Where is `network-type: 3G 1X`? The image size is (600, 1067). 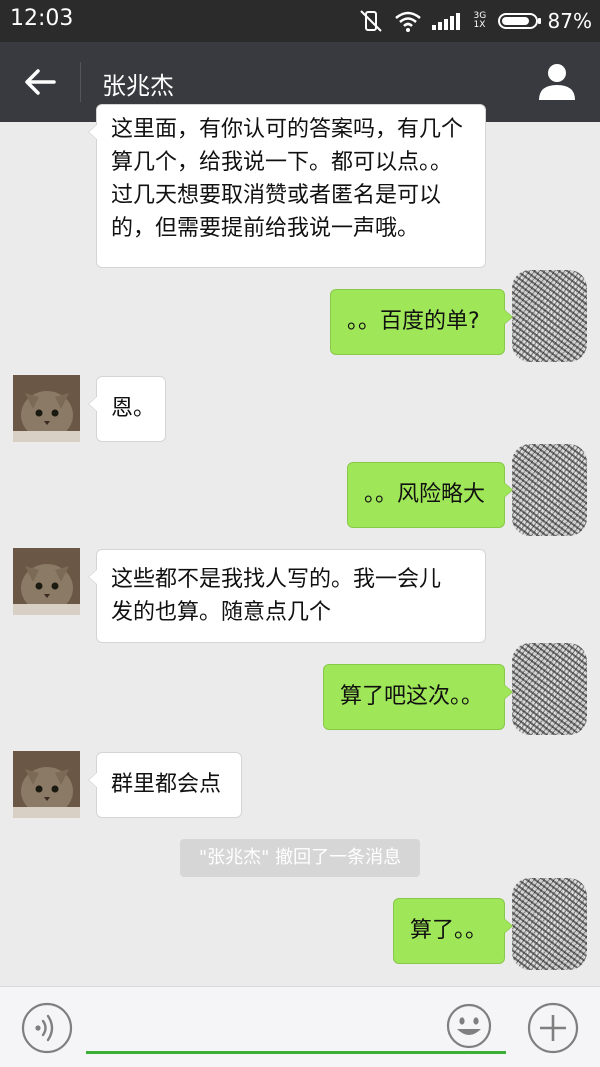
network-type: 3G 1X is located at coordinates (481, 21).